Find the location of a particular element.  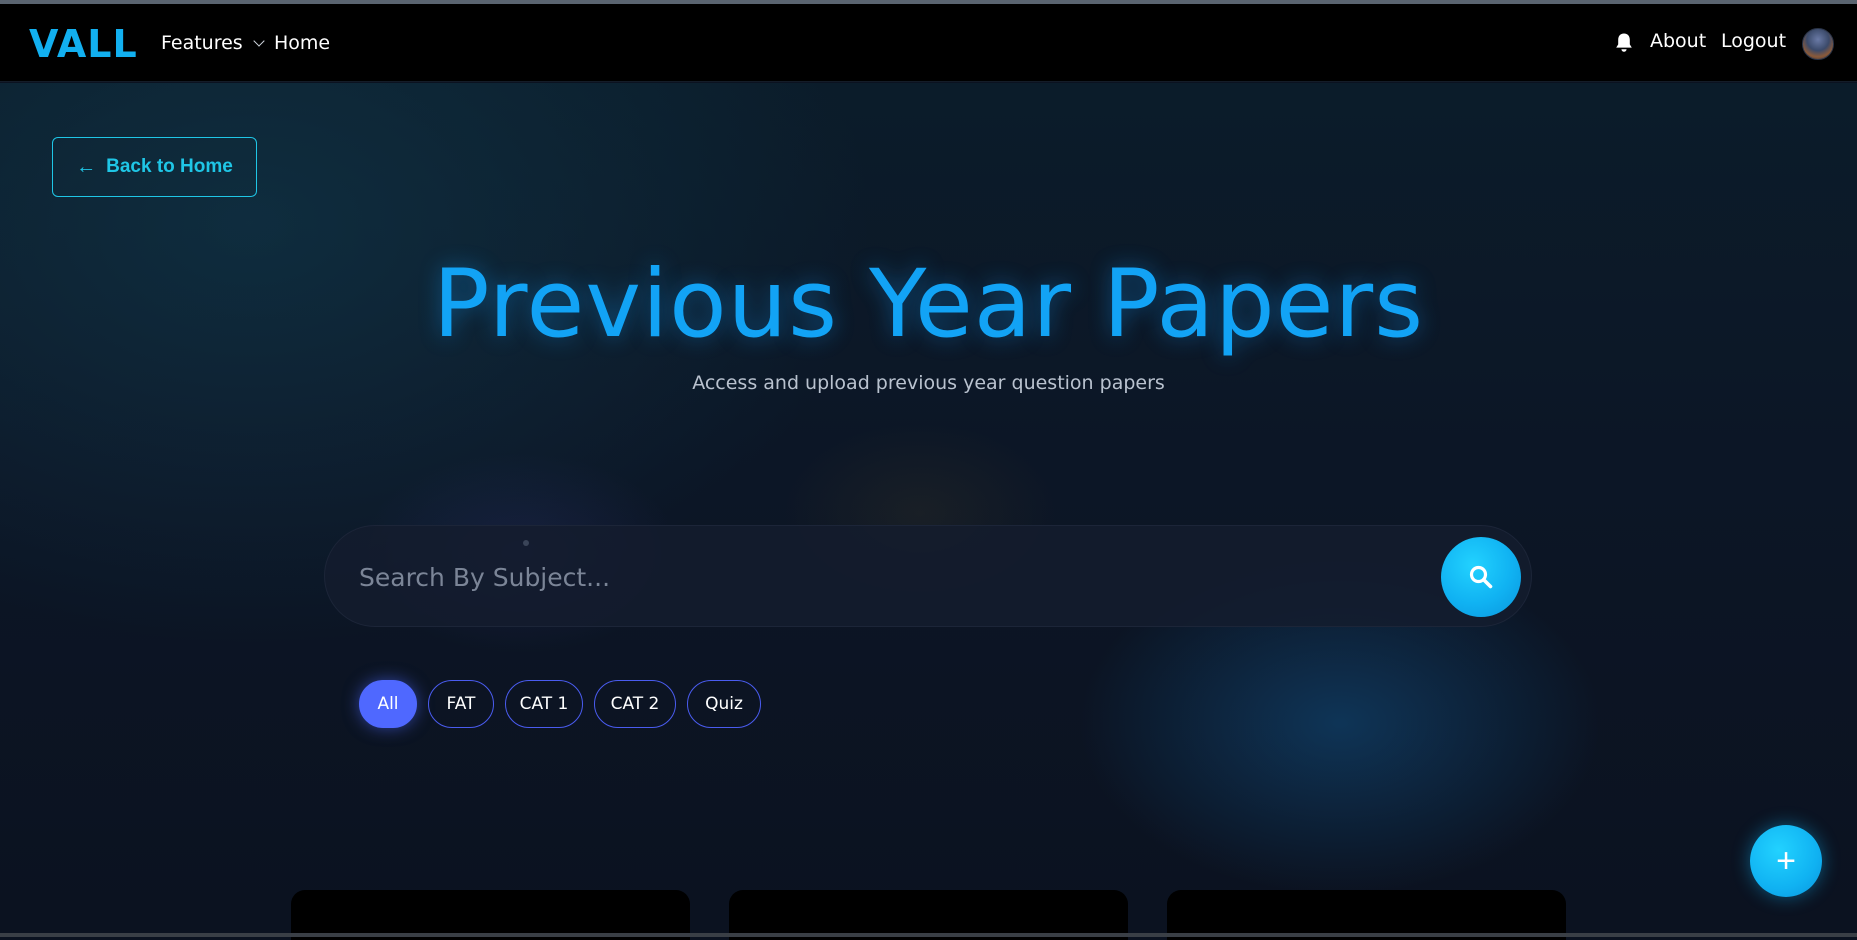

nav-logout-link: Logout is located at coordinates (1753, 41).